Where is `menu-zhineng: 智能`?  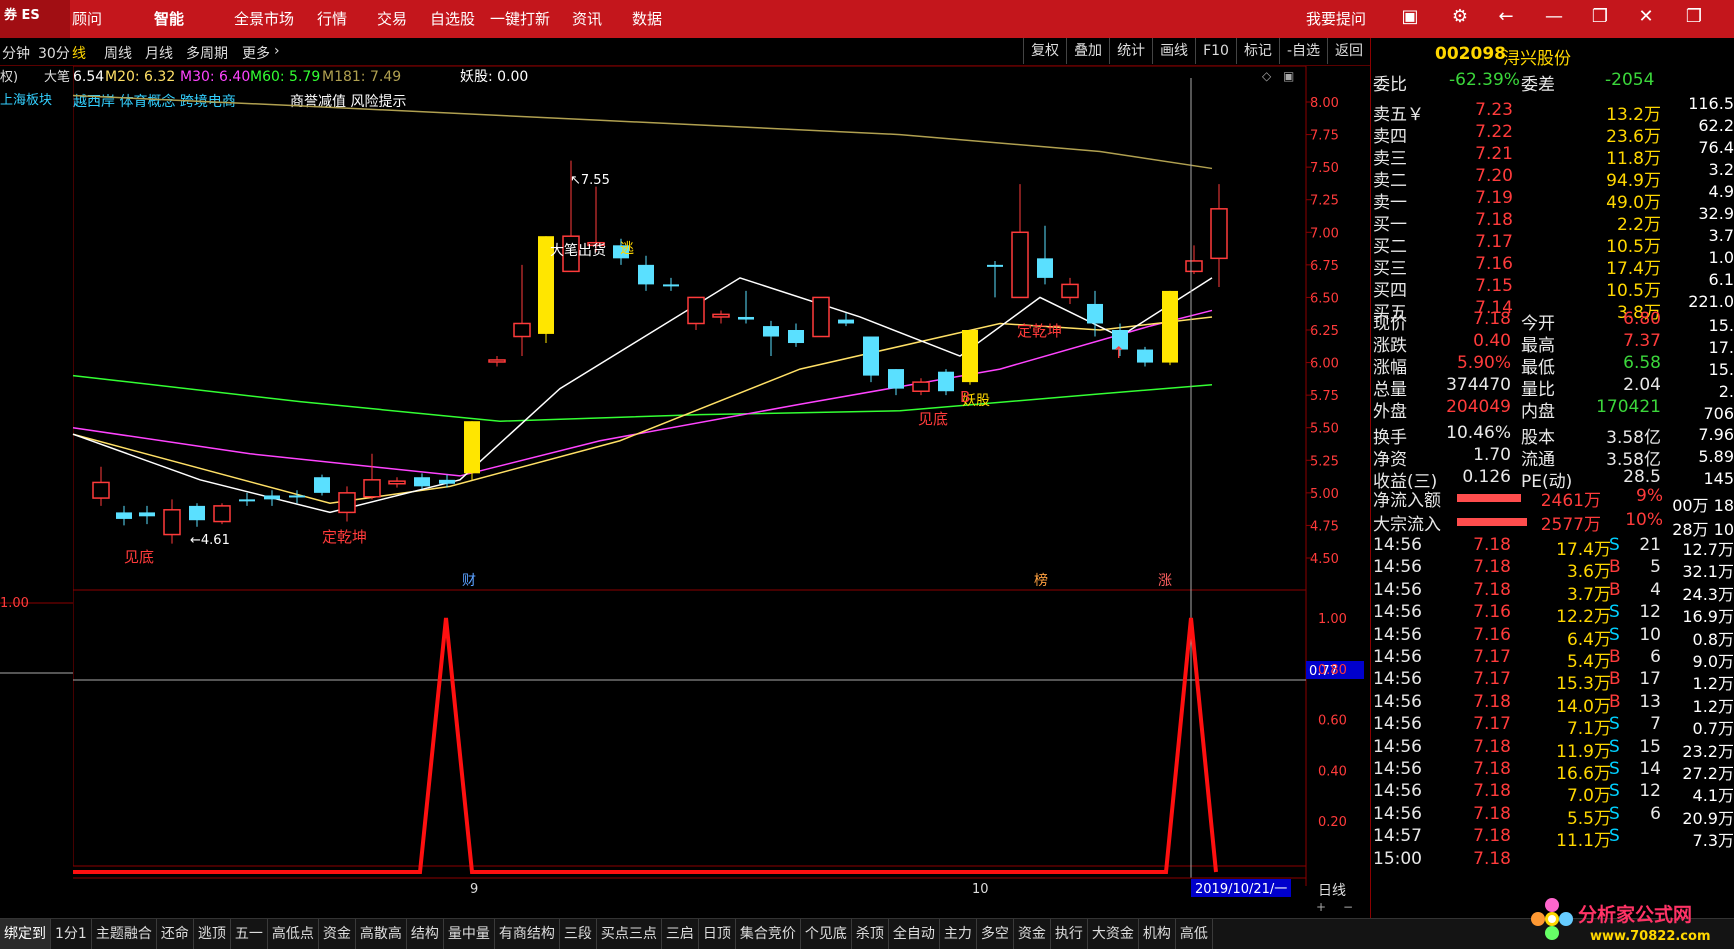 menu-zhineng: 智能 is located at coordinates (169, 18).